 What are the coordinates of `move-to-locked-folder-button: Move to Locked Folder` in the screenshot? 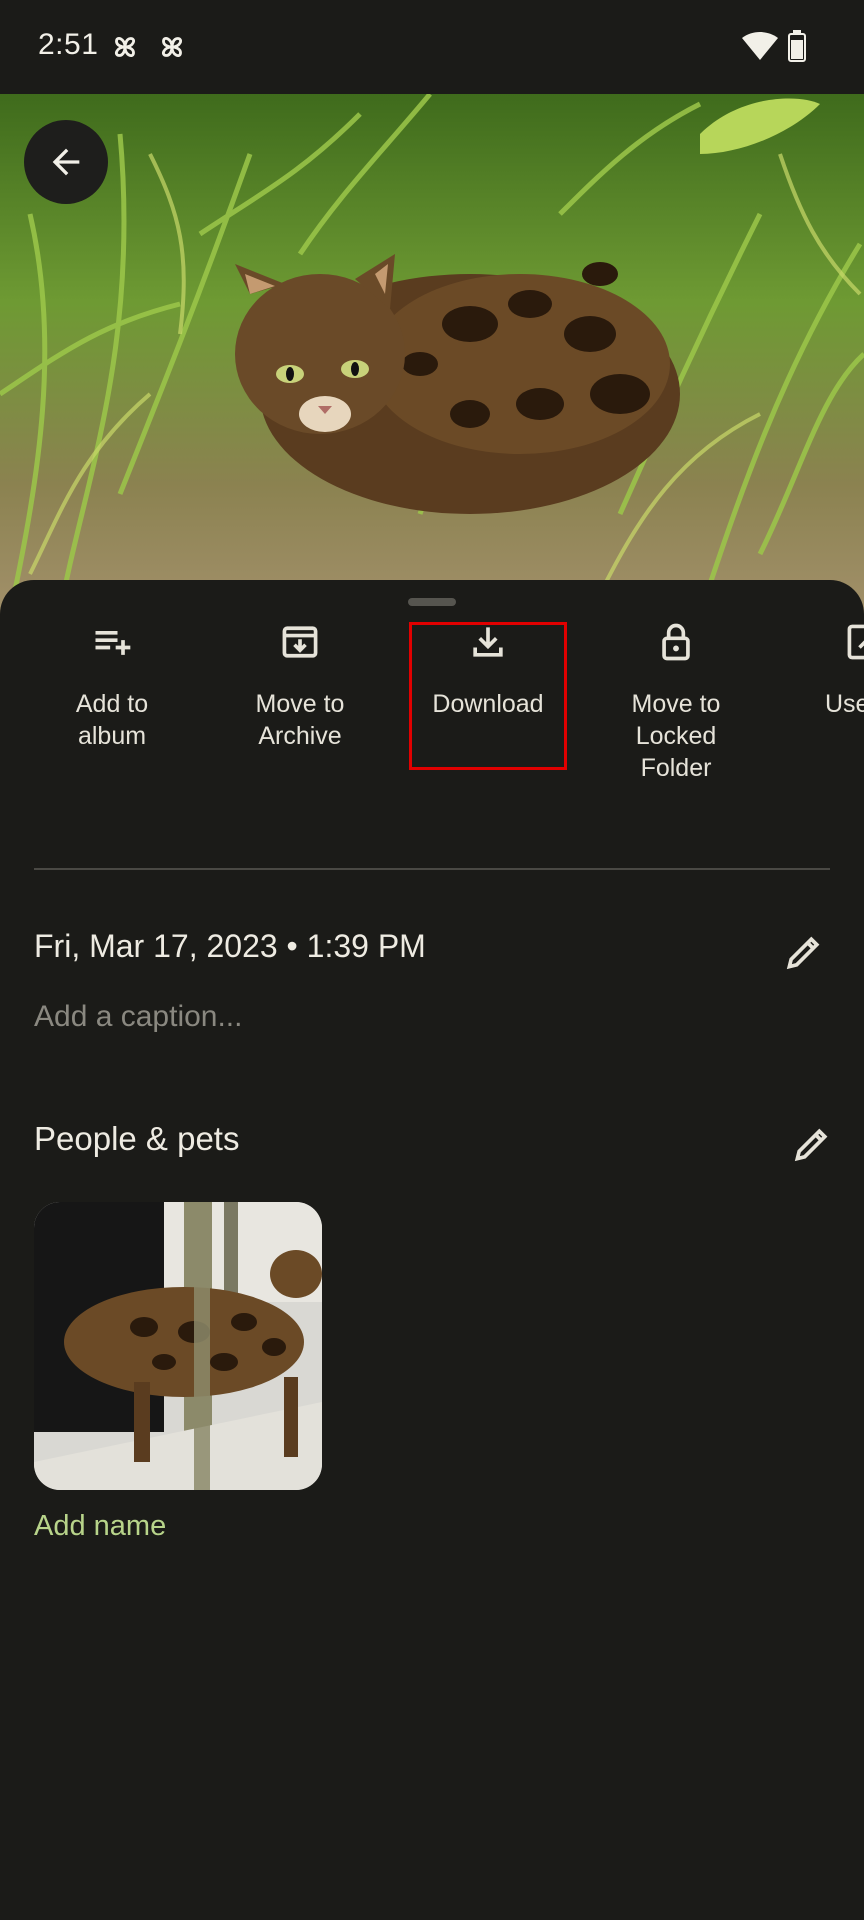 It's located at (676, 702).